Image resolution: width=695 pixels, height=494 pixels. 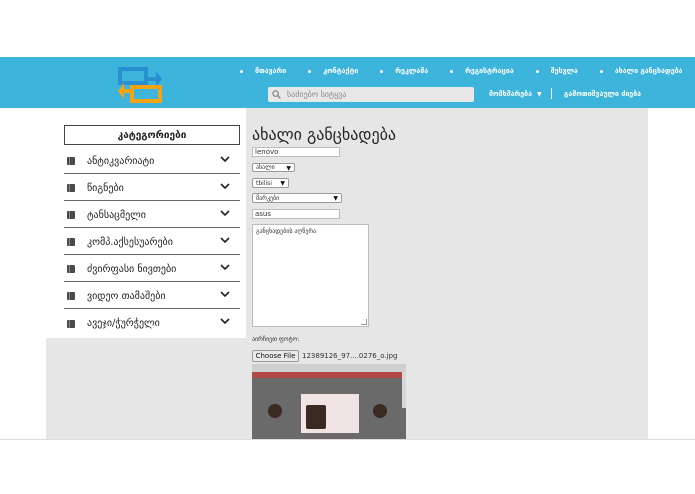 What do you see at coordinates (415, 71) in the screenshot?
I see `nav-item-advertising: რეკლამა` at bounding box center [415, 71].